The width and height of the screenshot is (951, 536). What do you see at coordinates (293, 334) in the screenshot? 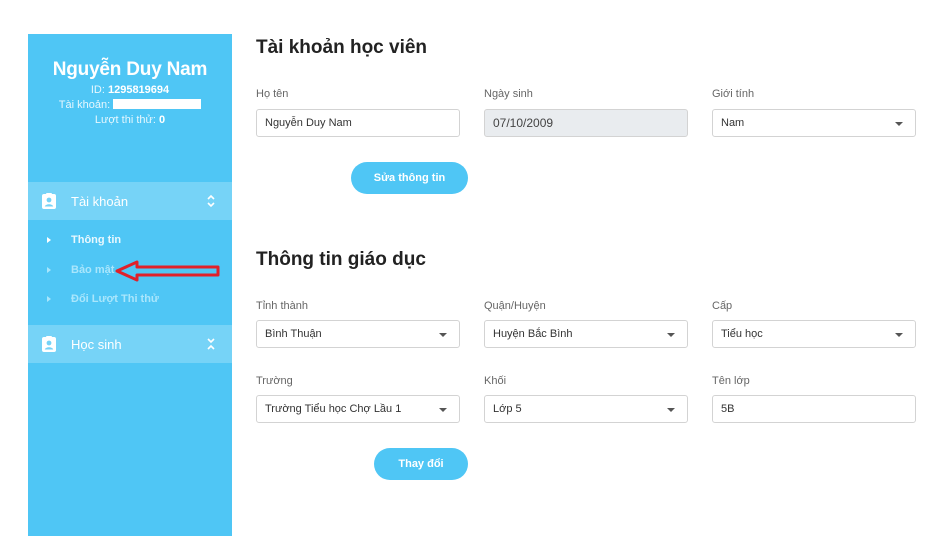
I see `province-value: Bình Thuận` at bounding box center [293, 334].